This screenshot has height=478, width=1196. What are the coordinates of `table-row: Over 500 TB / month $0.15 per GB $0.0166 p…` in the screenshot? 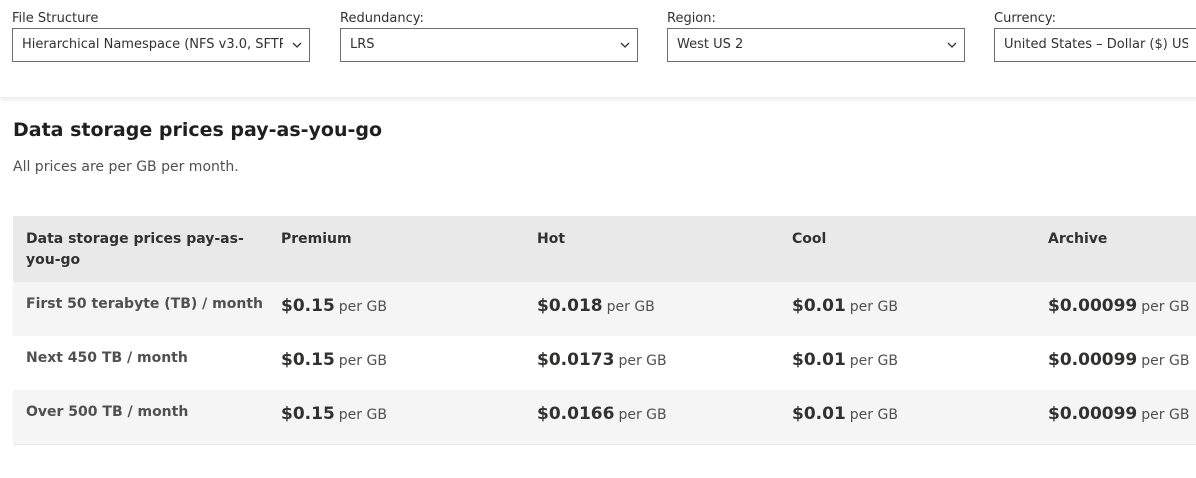 It's located at (604, 417).